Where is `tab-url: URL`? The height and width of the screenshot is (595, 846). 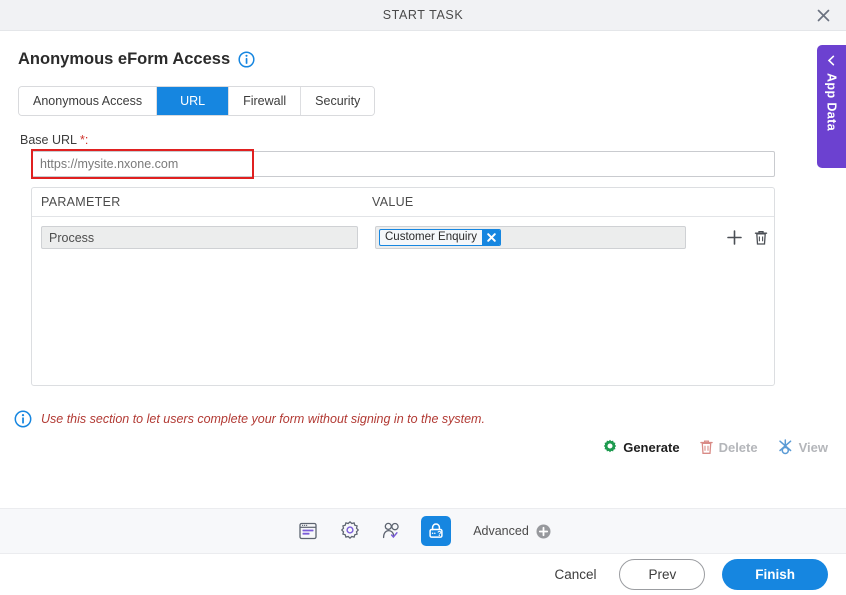
tab-url: URL is located at coordinates (193, 101).